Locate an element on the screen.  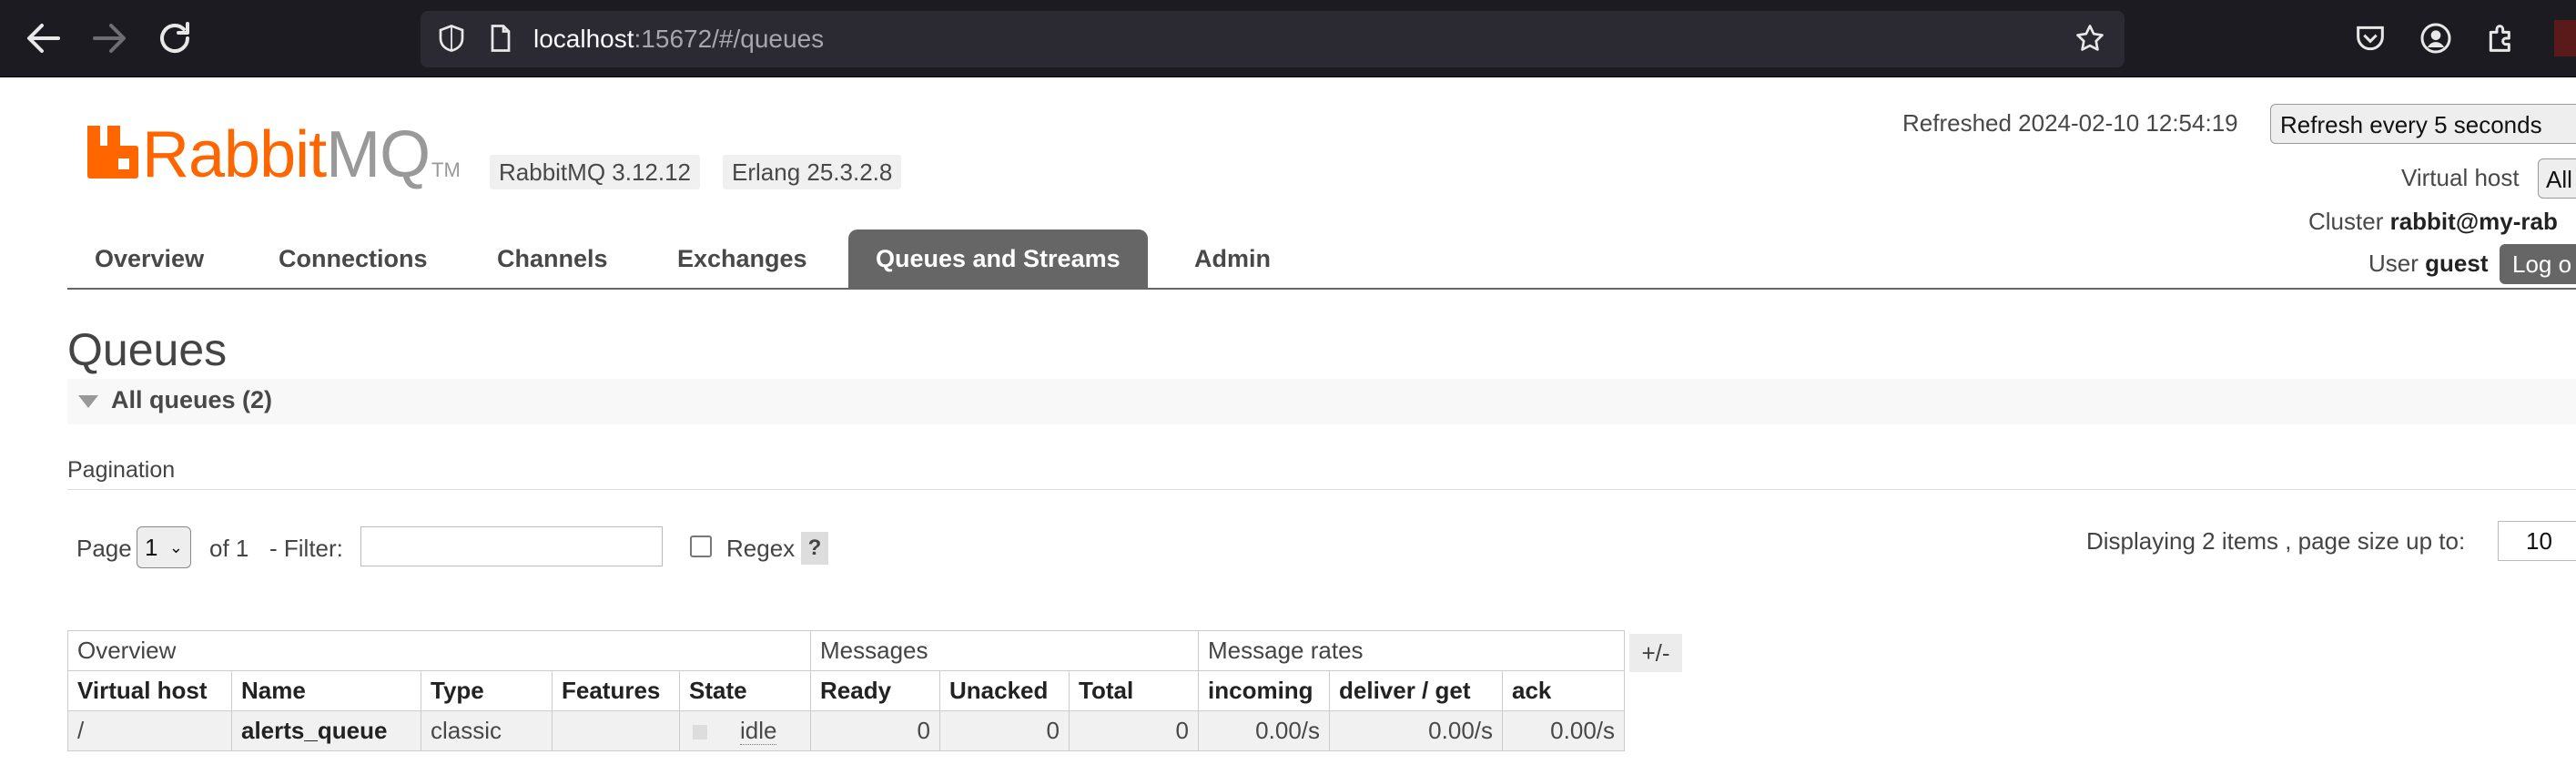
filter-input is located at coordinates (512, 546).